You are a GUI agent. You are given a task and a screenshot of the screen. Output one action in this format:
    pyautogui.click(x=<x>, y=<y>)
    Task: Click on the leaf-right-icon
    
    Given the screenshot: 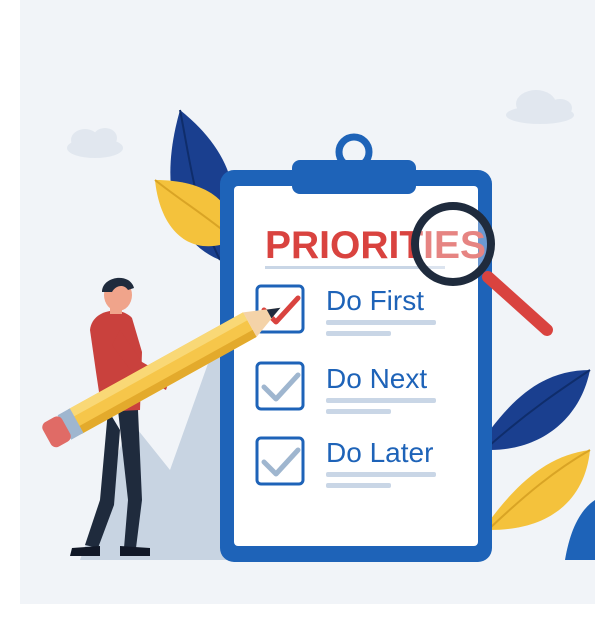 What is the action you would take?
    pyautogui.click(x=542, y=464)
    